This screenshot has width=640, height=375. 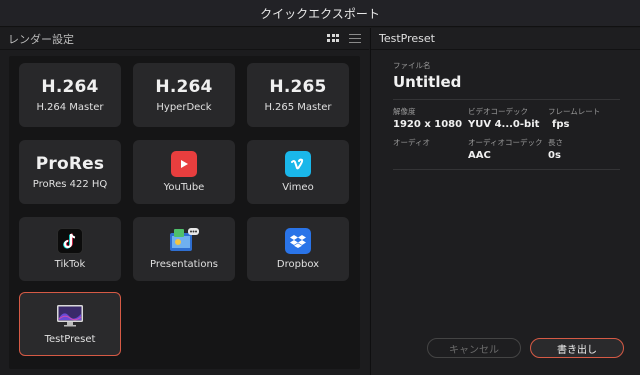 What do you see at coordinates (505, 142) in the screenshot?
I see `audio-codec-label: オーディオコーデック` at bounding box center [505, 142].